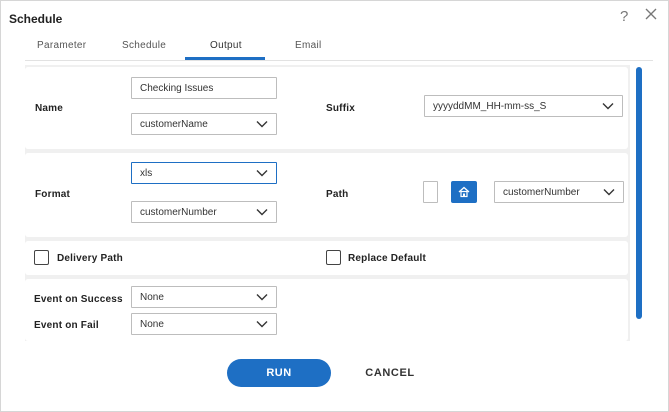 The width and height of the screenshot is (669, 412). I want to click on name-input: Checking Issues, so click(204, 88).